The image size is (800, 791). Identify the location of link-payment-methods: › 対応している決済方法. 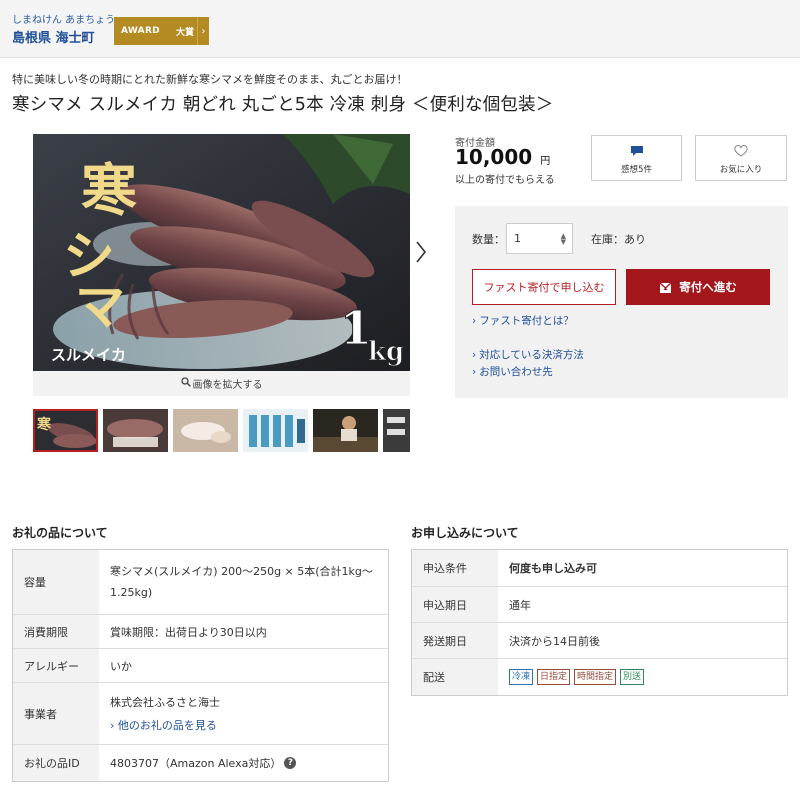
(528, 354).